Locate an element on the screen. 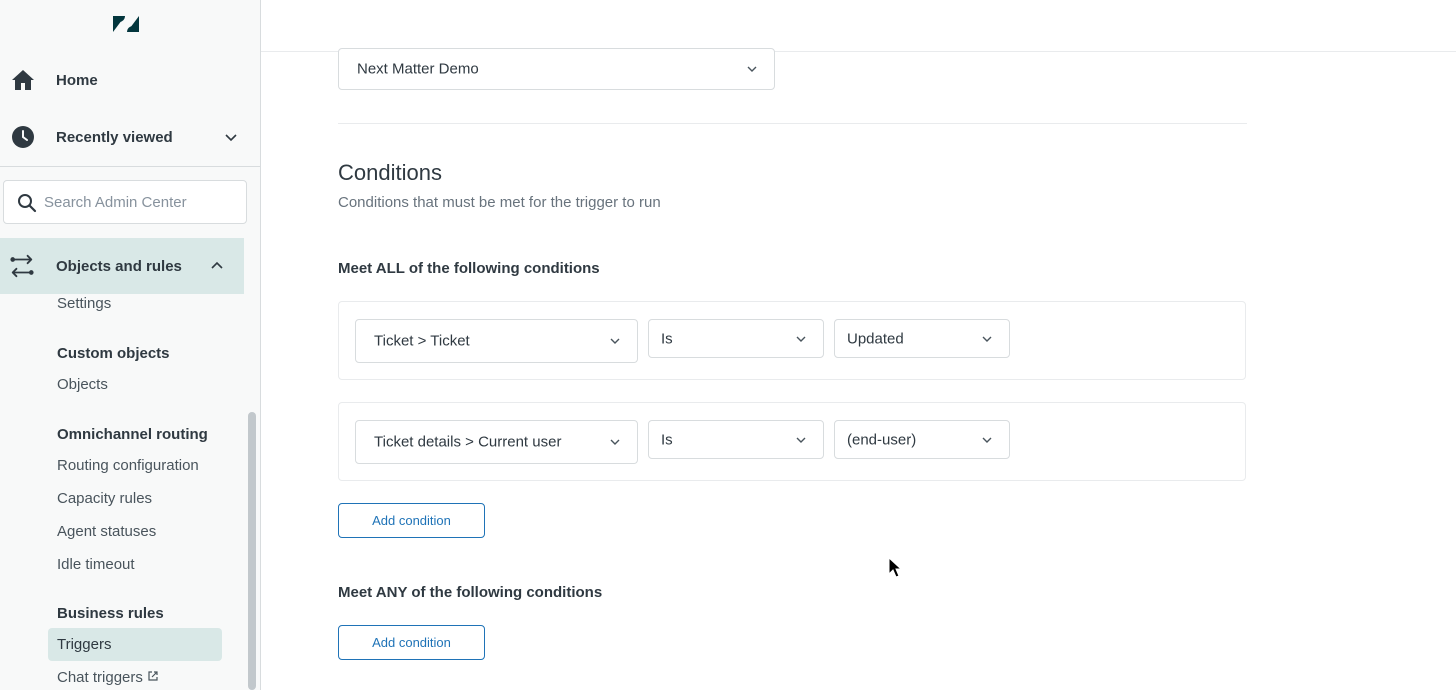  conditions-title: Conditions is located at coordinates (390, 172).